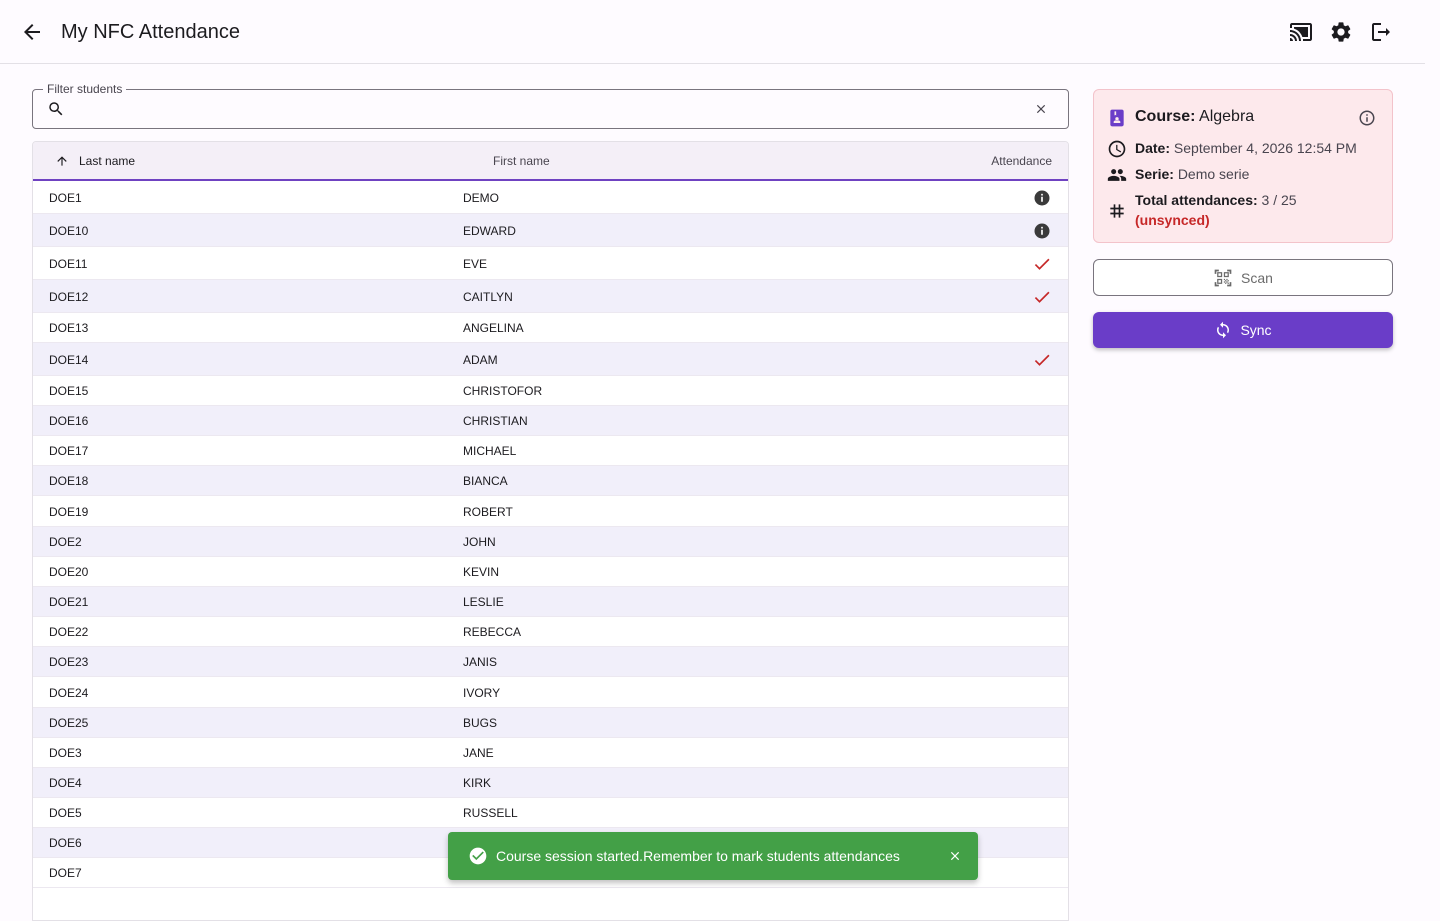 Image resolution: width=1440 pixels, height=921 pixels. What do you see at coordinates (1117, 149) in the screenshot?
I see `clock-icon` at bounding box center [1117, 149].